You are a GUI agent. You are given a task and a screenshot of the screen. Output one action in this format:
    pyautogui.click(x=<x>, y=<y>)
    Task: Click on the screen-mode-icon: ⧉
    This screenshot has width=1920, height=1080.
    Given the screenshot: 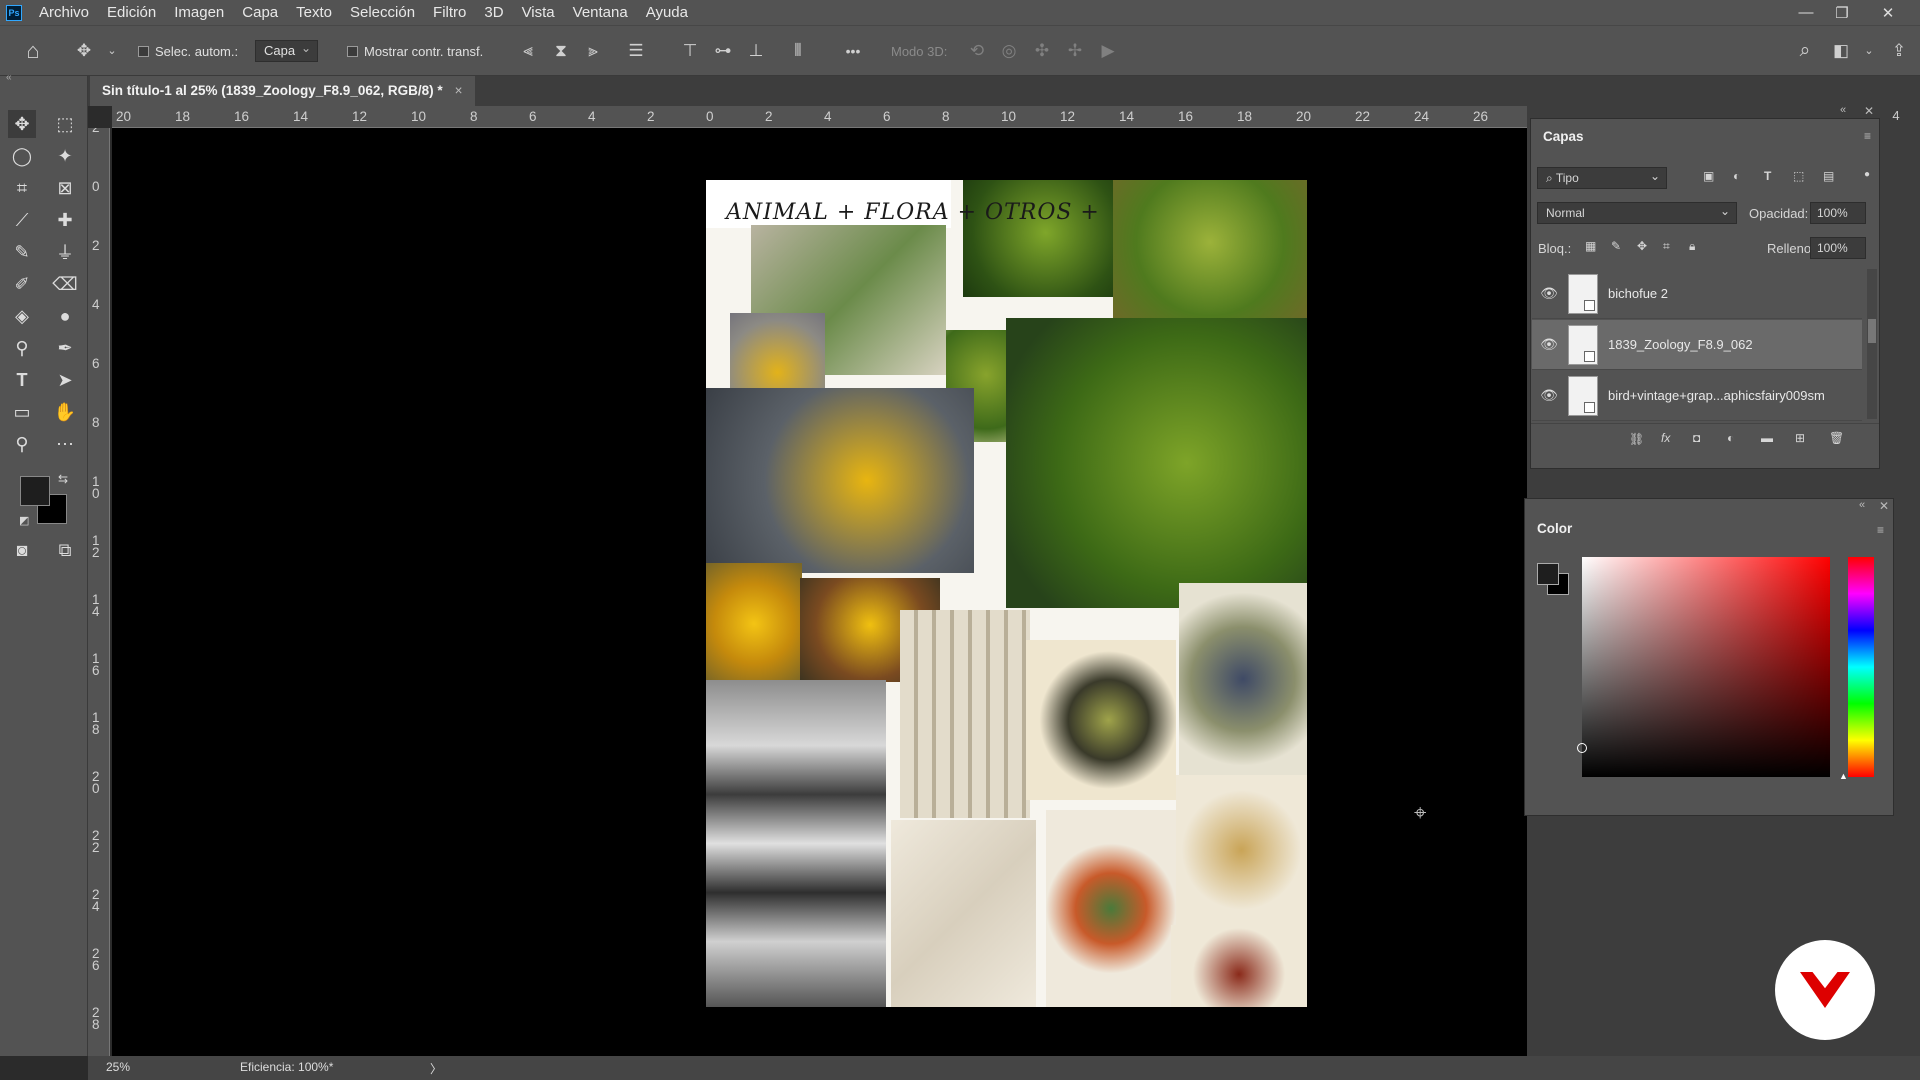 What is the action you would take?
    pyautogui.click(x=65, y=550)
    